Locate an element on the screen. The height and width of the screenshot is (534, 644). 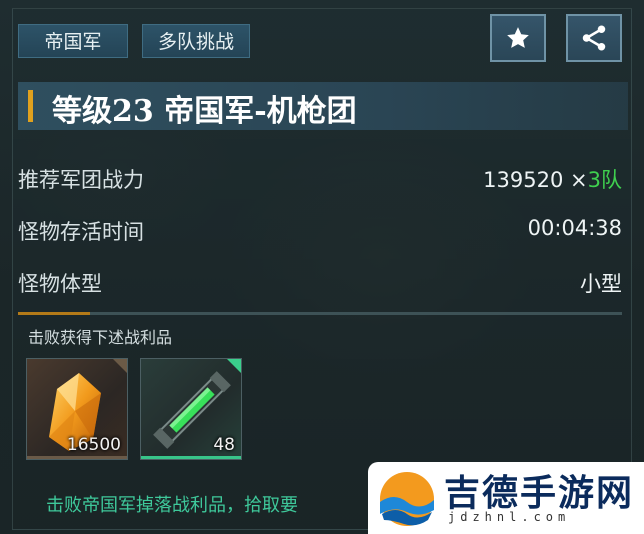
share-icon is located at coordinates (594, 38).